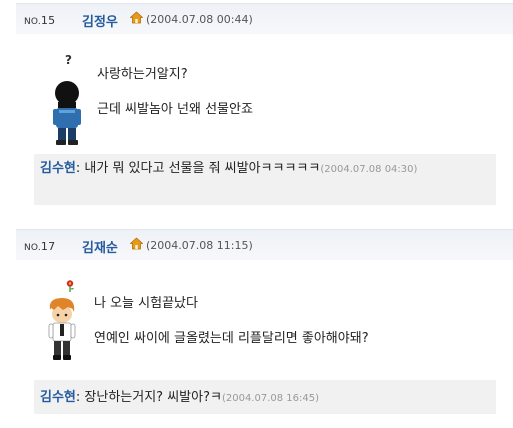 The image size is (513, 428). Describe the element at coordinates (146, 303) in the screenshot. I see `post-line: 나 오늘 시험끝났다` at that location.